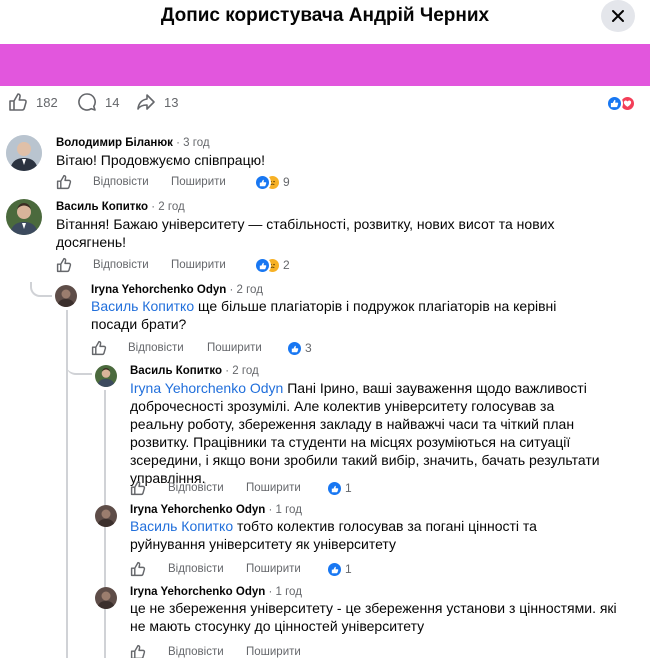 This screenshot has height=658, width=650. What do you see at coordinates (102, 207) in the screenshot?
I see `comment-author: Василь Копитко` at bounding box center [102, 207].